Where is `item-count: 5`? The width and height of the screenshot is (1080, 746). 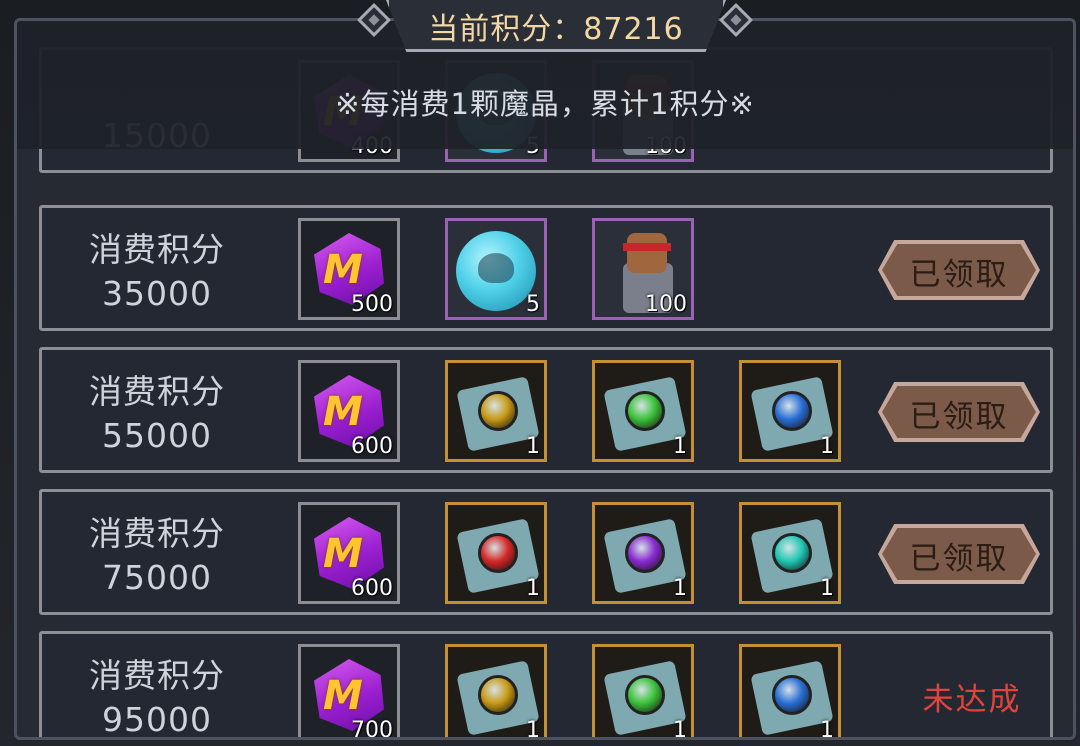
item-count: 5 is located at coordinates (533, 304).